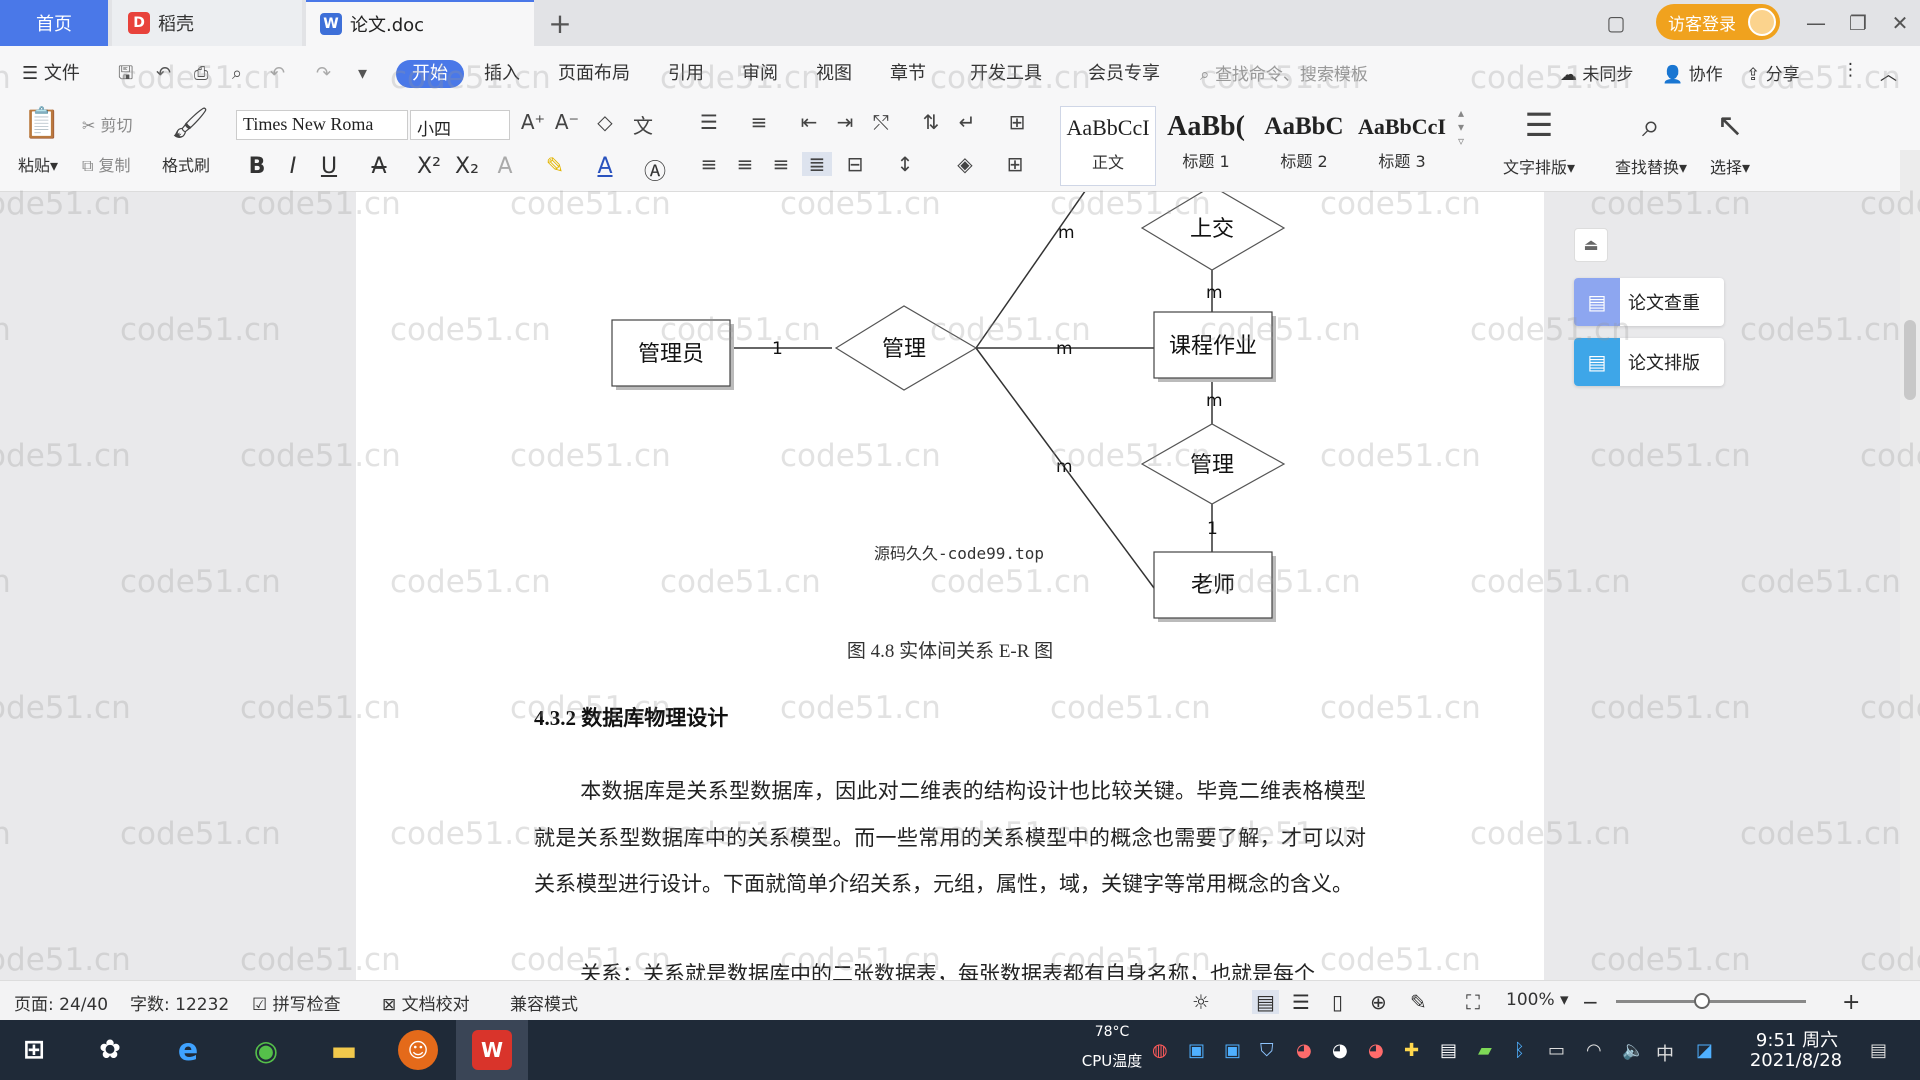 Image resolution: width=1920 pixels, height=1080 pixels. Describe the element at coordinates (344, 1050) in the screenshot. I see `file-explorer-icon: ▬` at that location.